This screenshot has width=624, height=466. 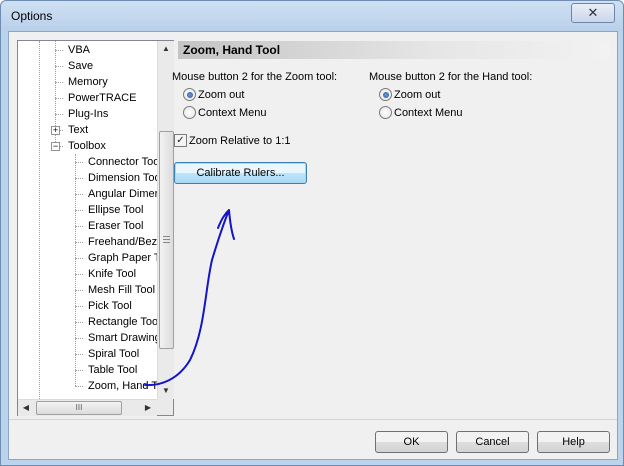 What do you see at coordinates (115, 226) in the screenshot?
I see `tree-item: Eraser Tool` at bounding box center [115, 226].